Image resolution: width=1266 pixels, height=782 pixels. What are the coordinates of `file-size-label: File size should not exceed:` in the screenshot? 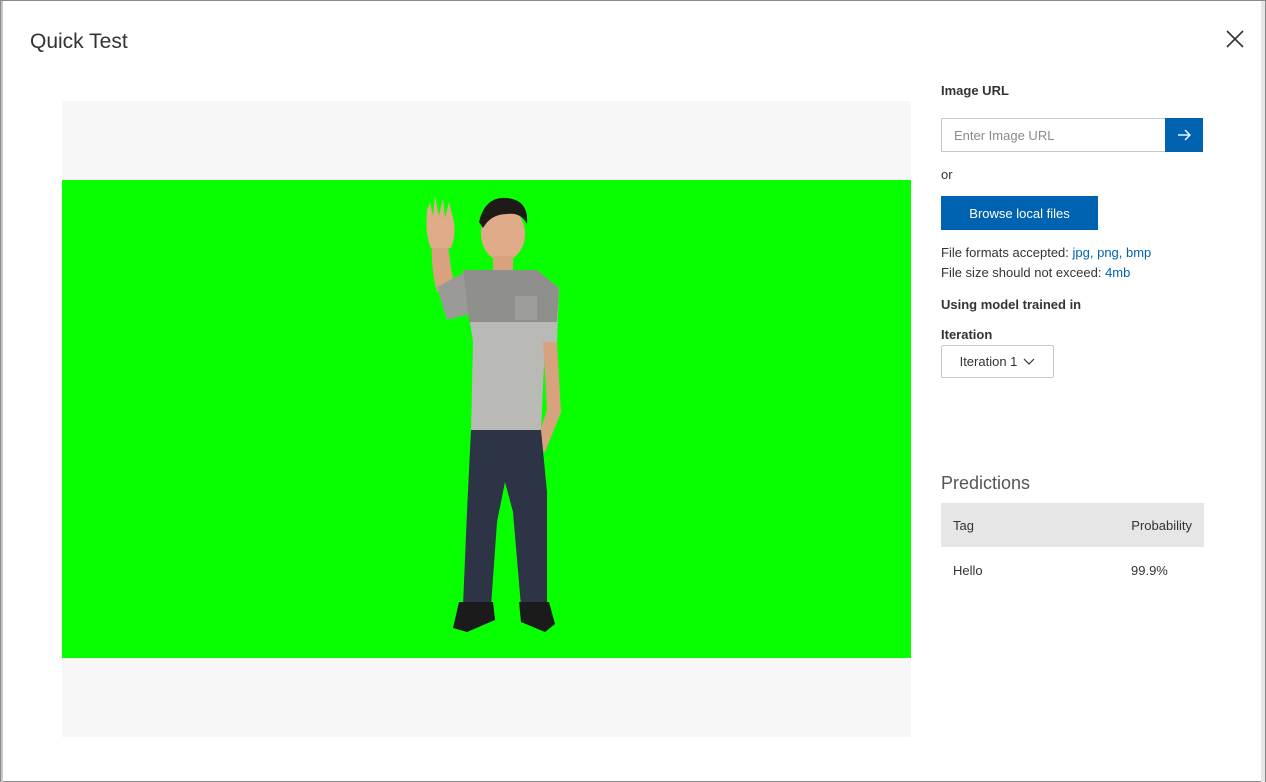 It's located at (1021, 272).